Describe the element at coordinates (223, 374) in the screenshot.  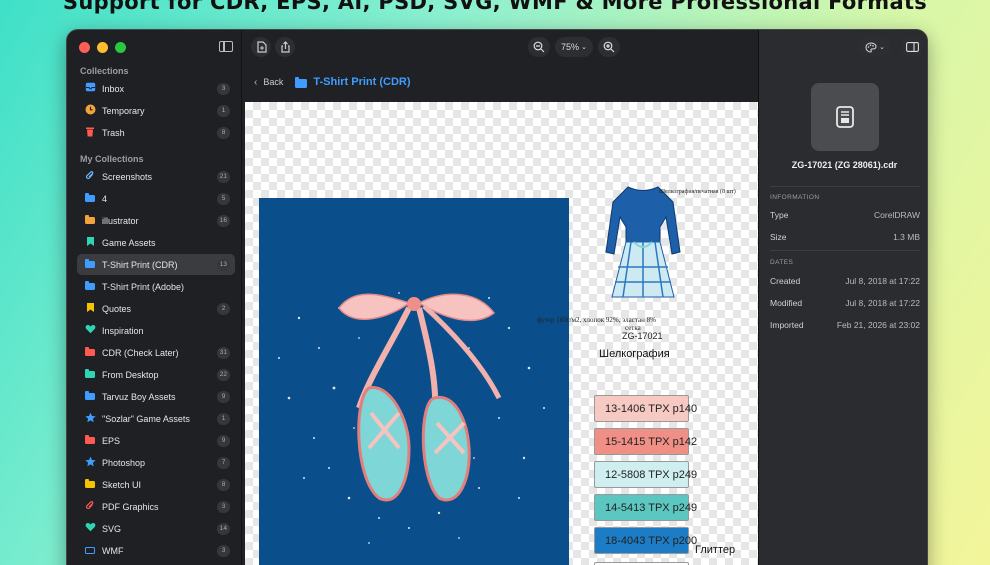
I see `item-count-badge: 22` at that location.